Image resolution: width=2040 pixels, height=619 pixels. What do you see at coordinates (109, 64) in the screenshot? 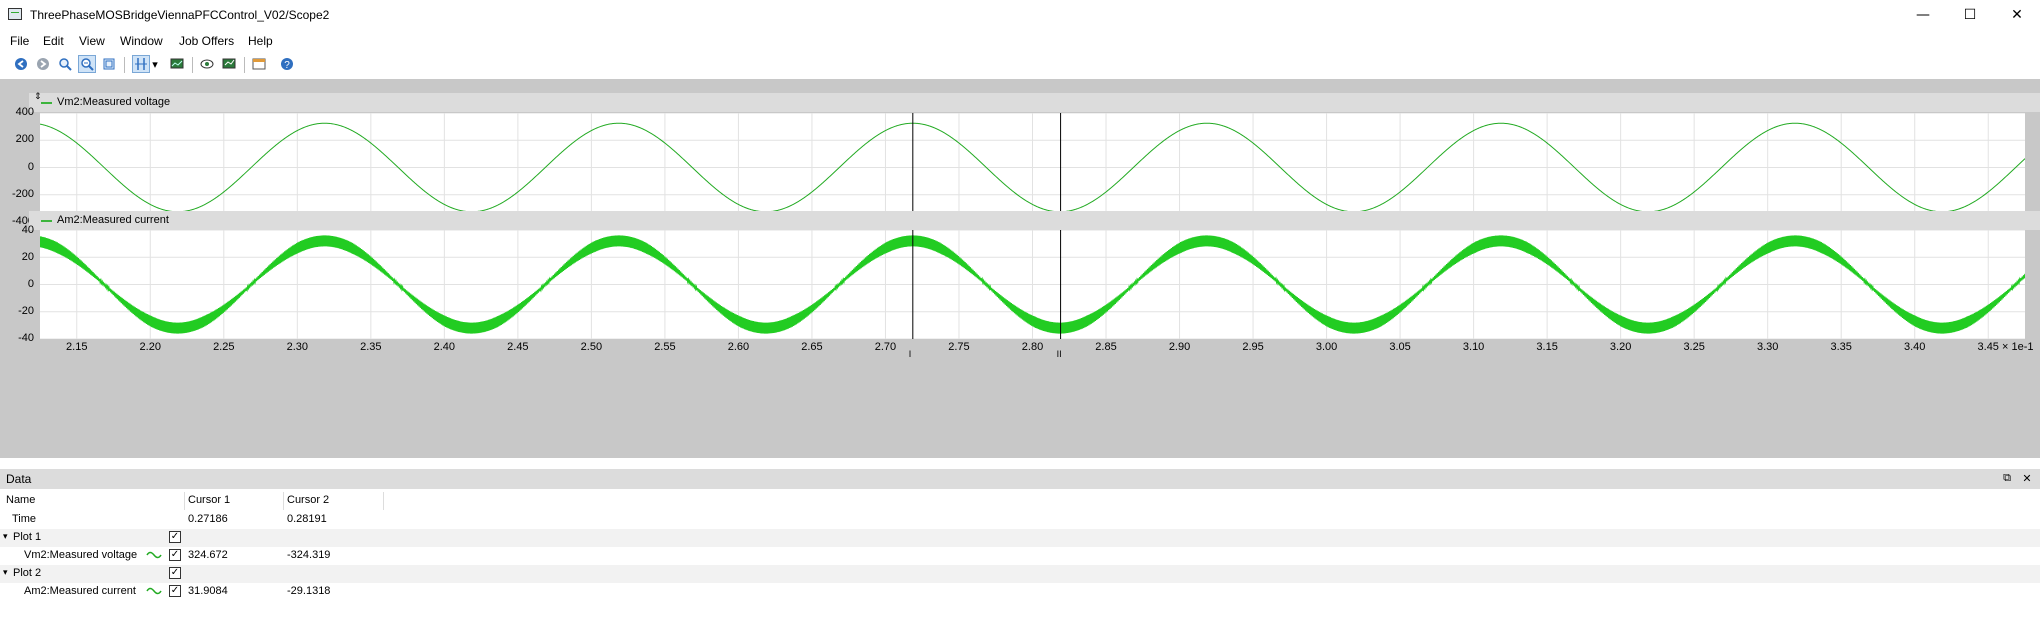
I see `zoom-box-icon` at bounding box center [109, 64].